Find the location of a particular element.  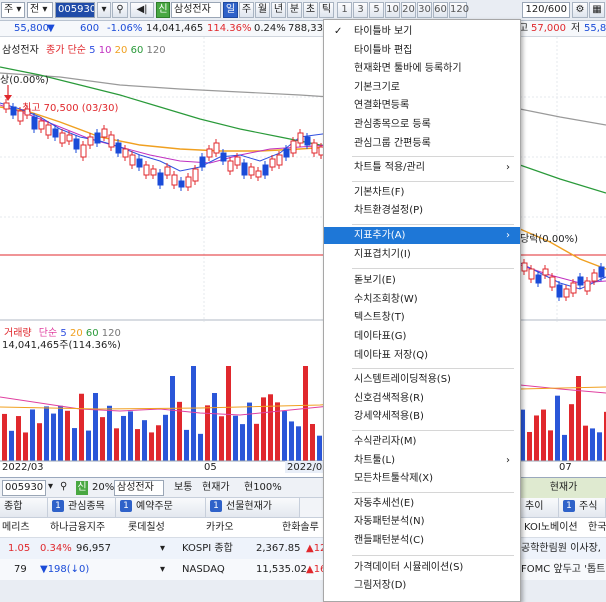

menu-item: 기본크기로 is located at coordinates (422, 87).